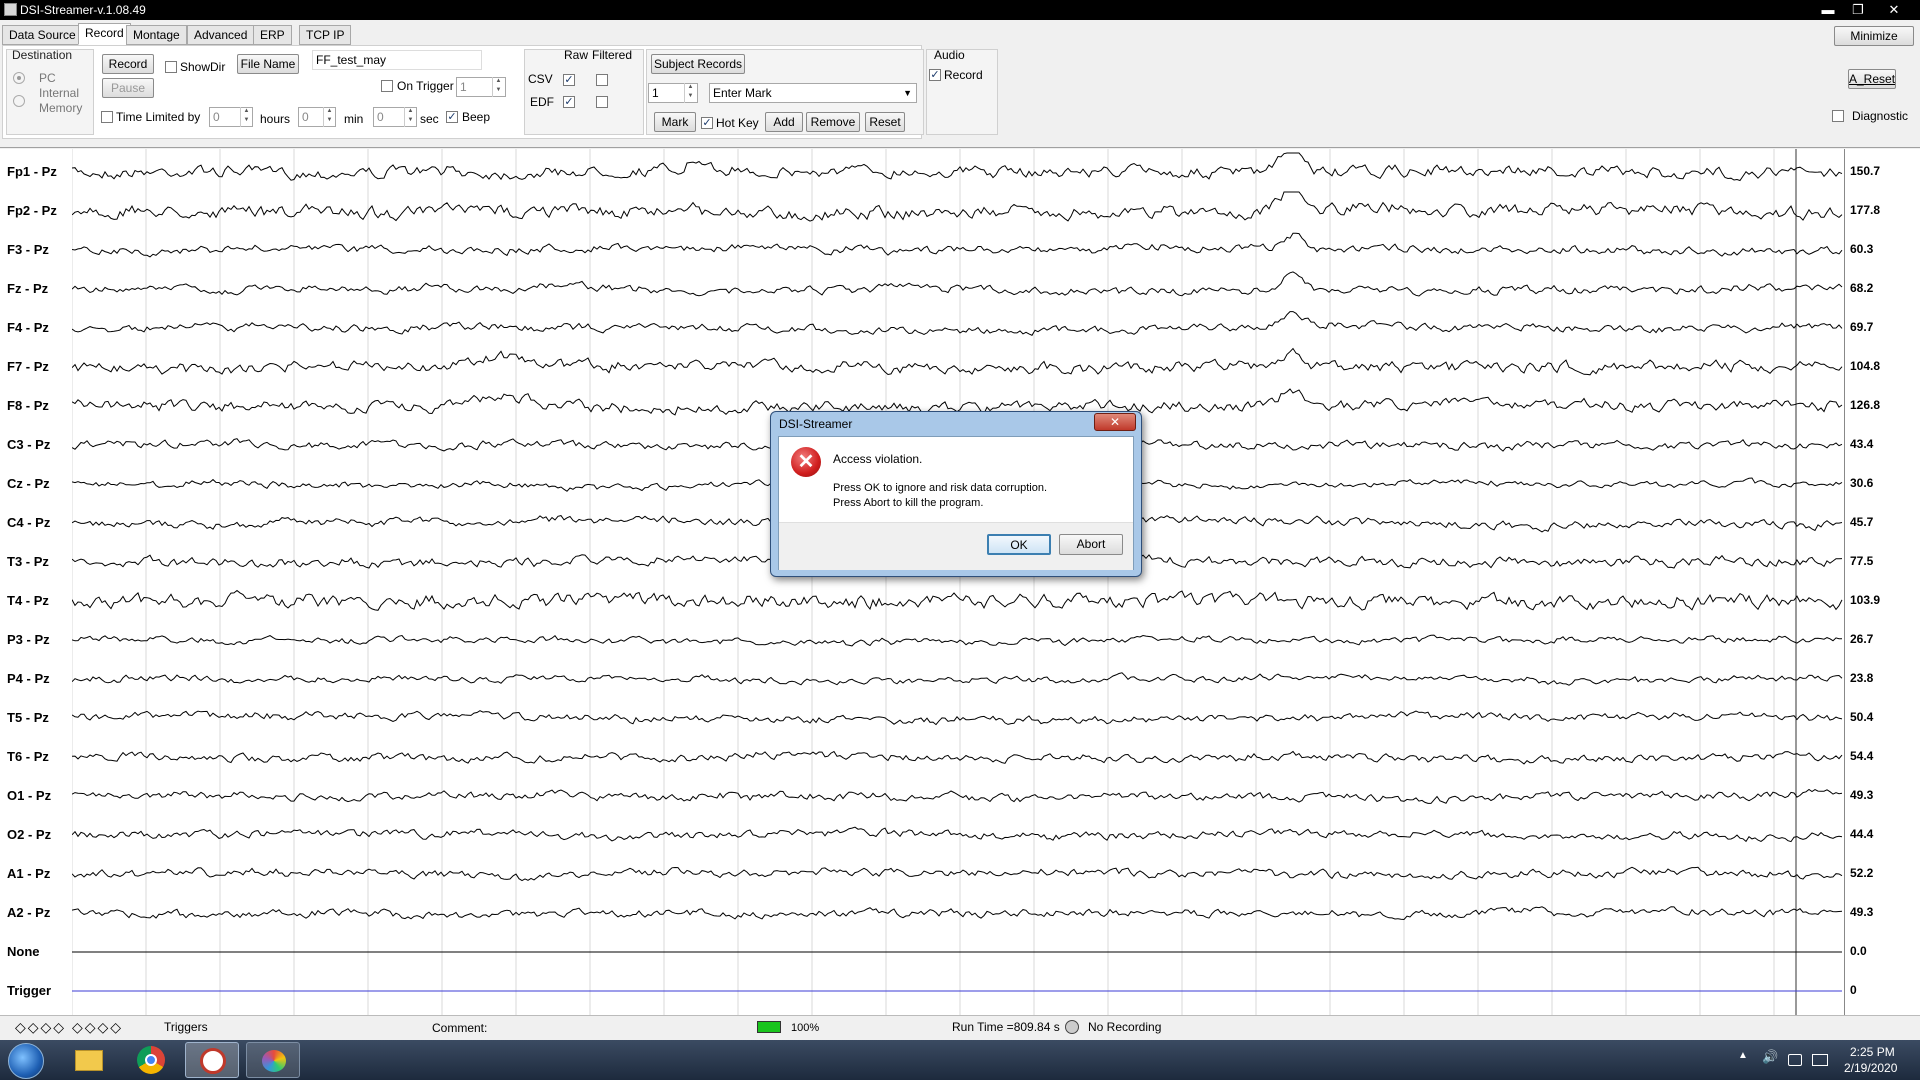 The width and height of the screenshot is (1920, 1080). Describe the element at coordinates (158, 117) in the screenshot. I see `time-limited-label: Time Limited by` at that location.